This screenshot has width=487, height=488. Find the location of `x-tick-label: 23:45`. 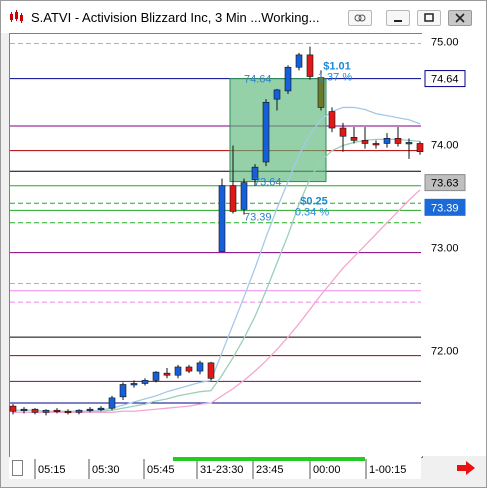

x-tick-label: 23:45 is located at coordinates (270, 470).